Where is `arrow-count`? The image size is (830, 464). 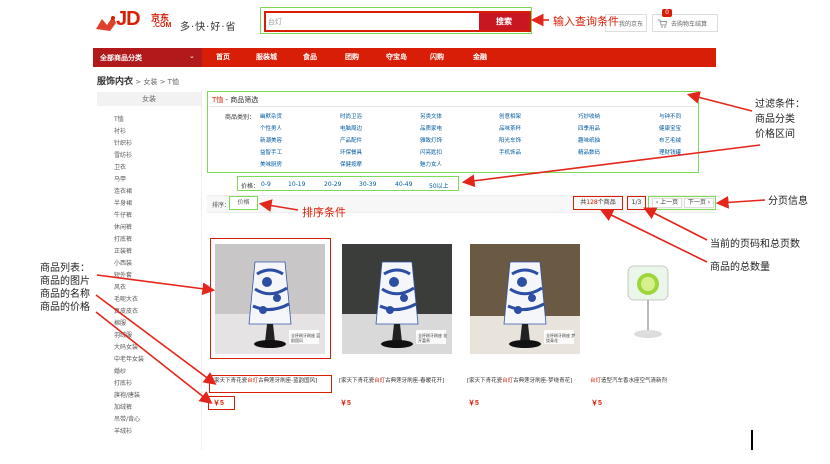
arrow-count is located at coordinates (654, 236).